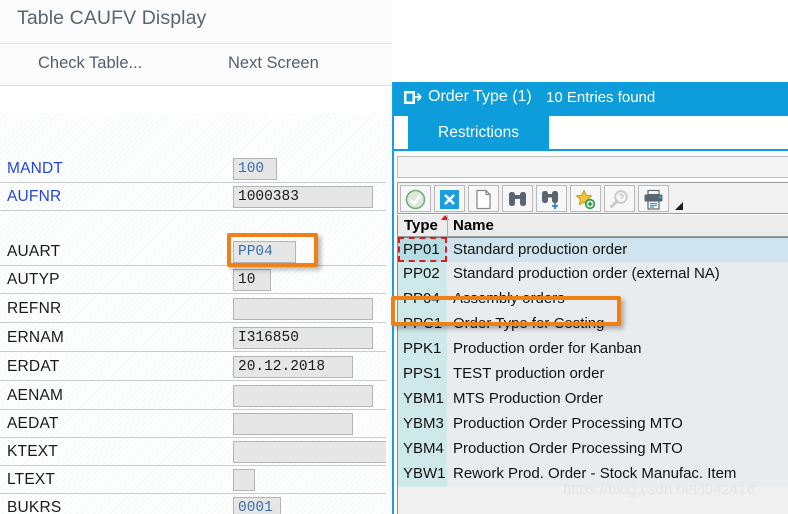  I want to click on field-label-aenam: AENAM, so click(35, 395).